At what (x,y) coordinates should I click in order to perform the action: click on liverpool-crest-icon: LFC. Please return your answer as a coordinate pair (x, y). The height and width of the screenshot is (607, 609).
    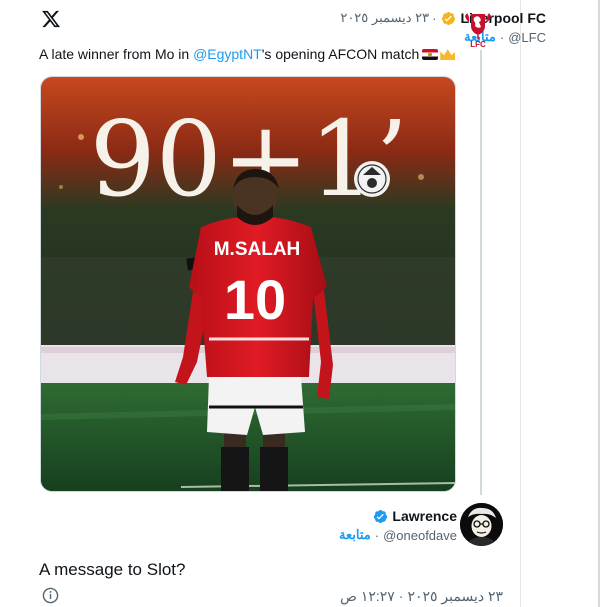
    Looking at the image, I should click on (478, 30).